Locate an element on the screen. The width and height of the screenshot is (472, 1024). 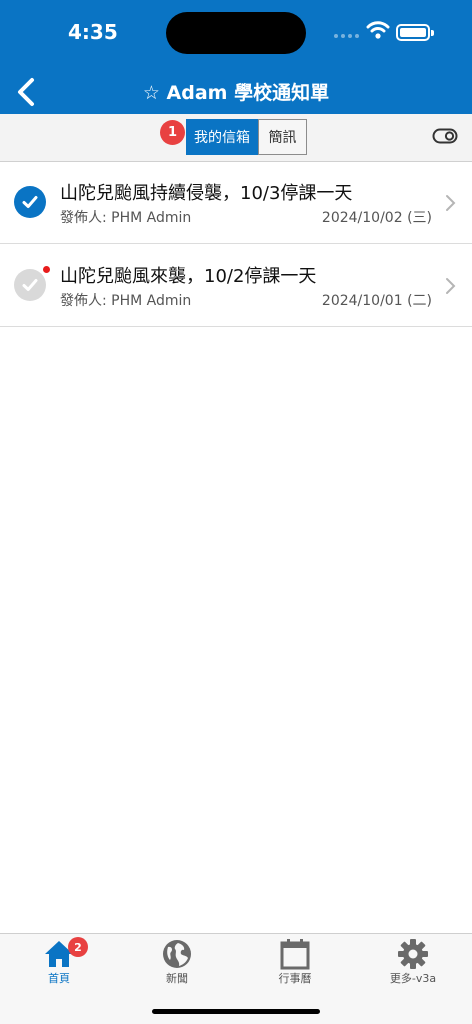
tab-more-label: 更多-v3a is located at coordinates (413, 978).